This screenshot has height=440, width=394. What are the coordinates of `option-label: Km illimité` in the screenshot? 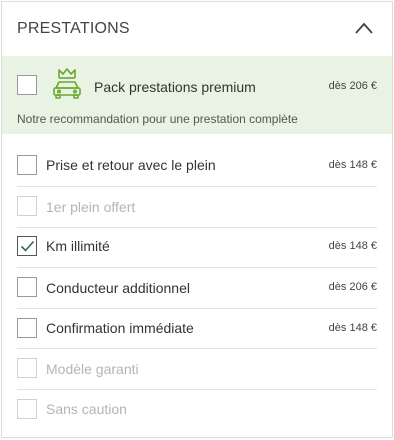 It's located at (78, 246).